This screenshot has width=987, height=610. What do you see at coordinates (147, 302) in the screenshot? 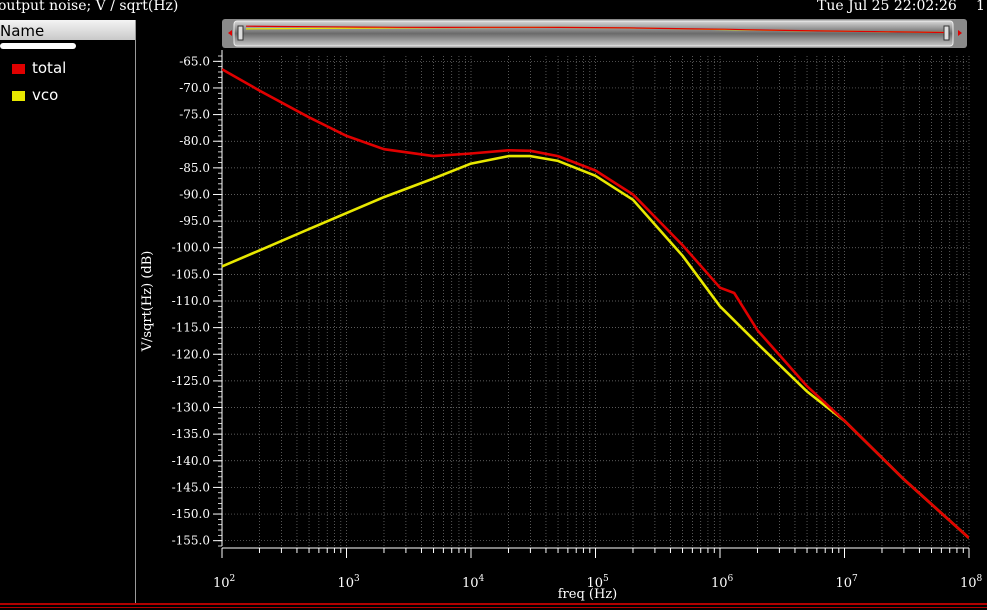
I see `y-axis-label: V/sqrt(Hz) (dB)` at bounding box center [147, 302].